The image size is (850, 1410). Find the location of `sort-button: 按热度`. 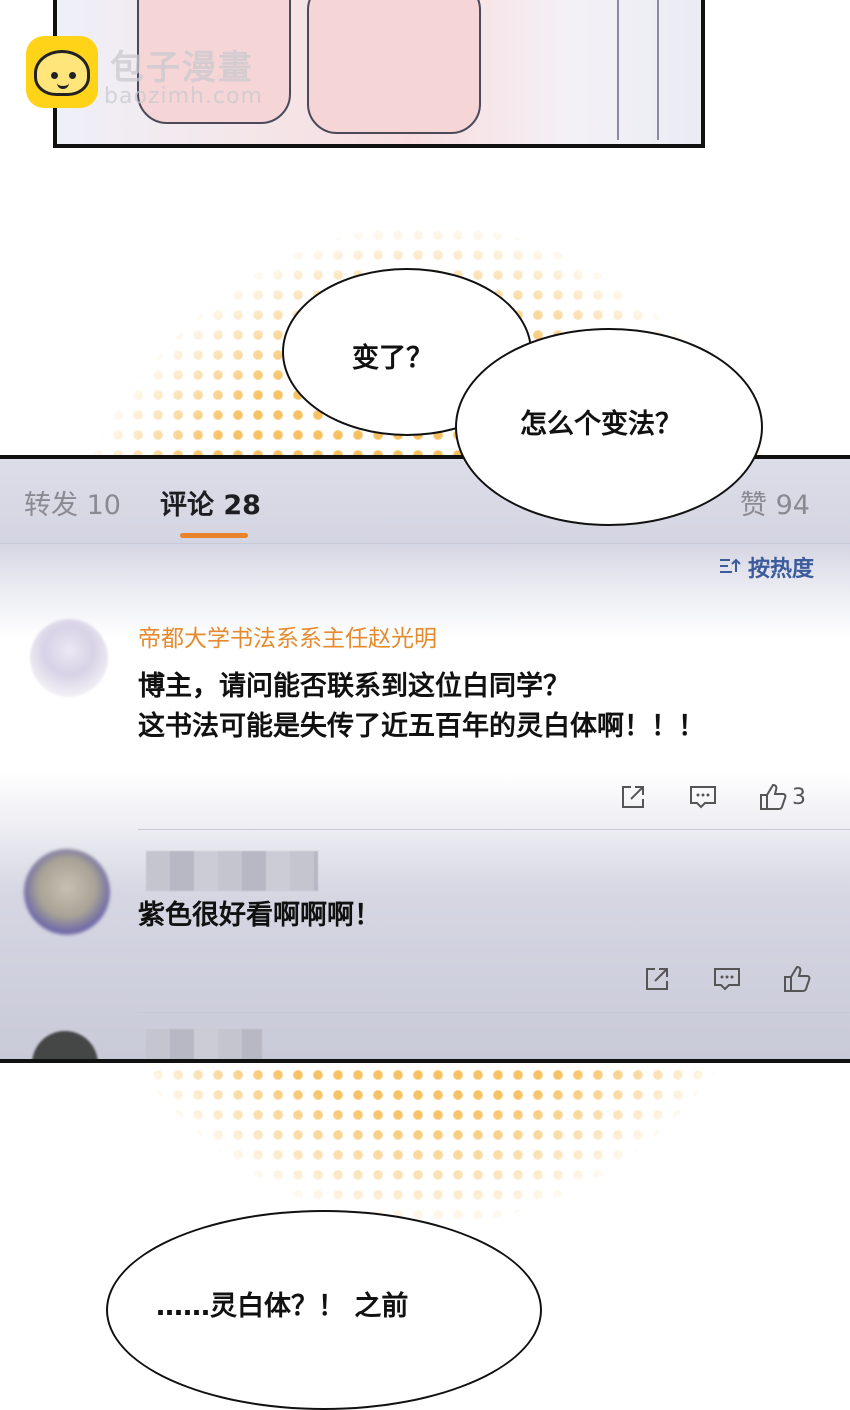

sort-button: 按热度 is located at coordinates (766, 567).